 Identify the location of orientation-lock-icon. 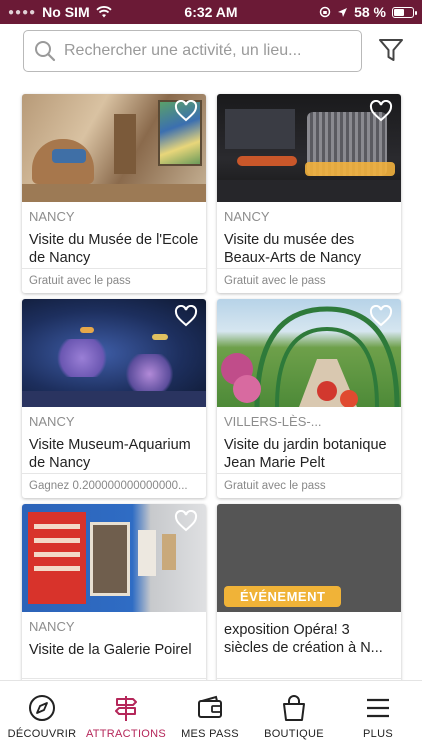
(325, 12).